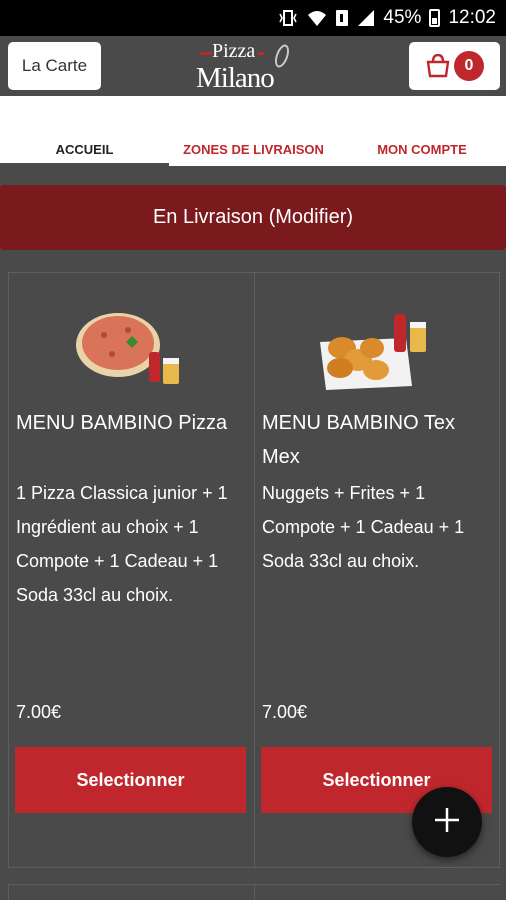  I want to click on tab-zones-de-livraison: ZONES DE LIVRAISON, so click(253, 149).